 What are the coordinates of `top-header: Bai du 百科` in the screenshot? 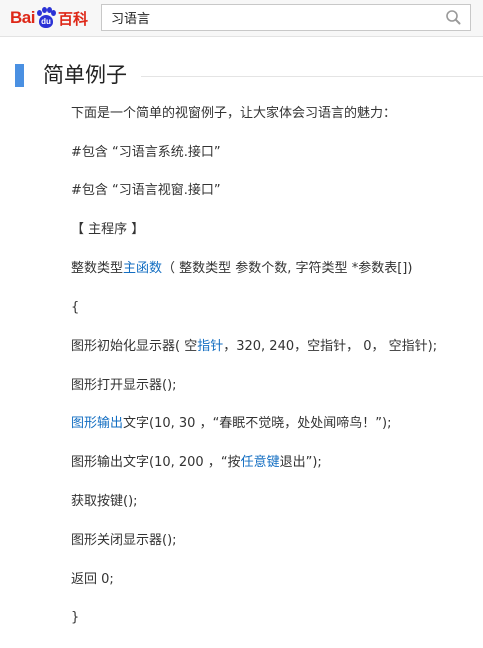 It's located at (241, 18).